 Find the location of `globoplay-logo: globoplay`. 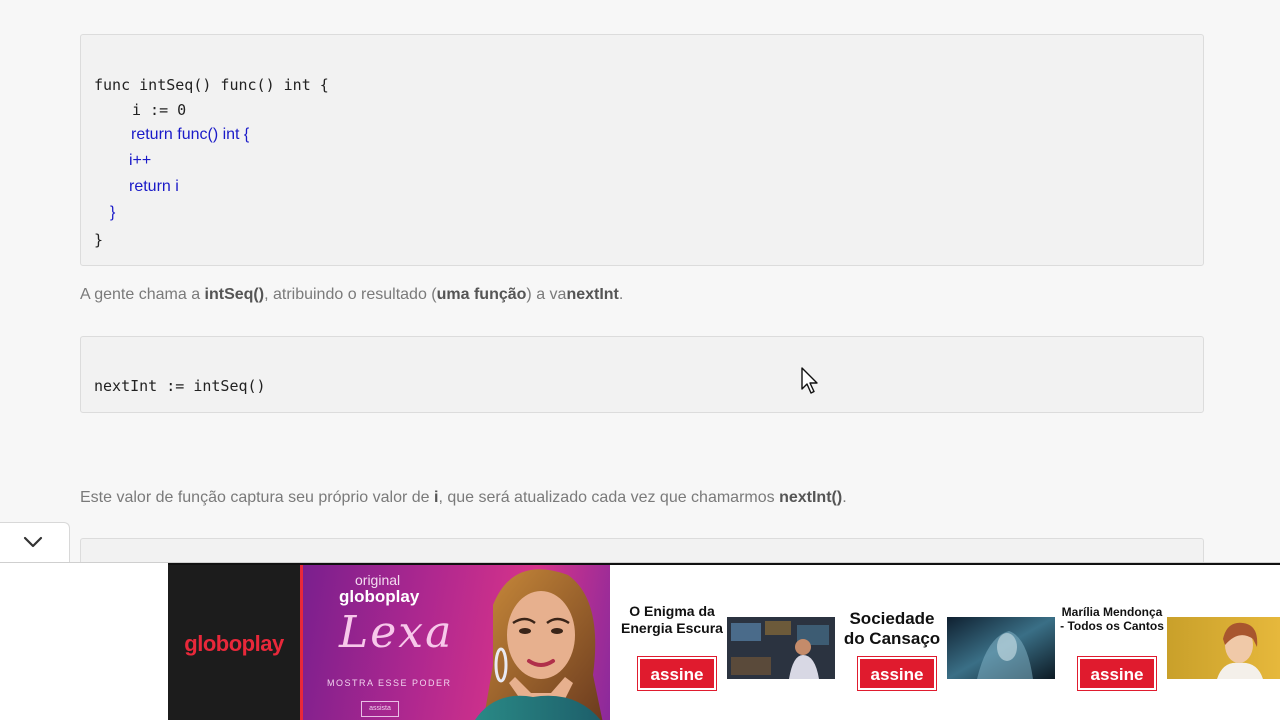

globoplay-logo: globoplay is located at coordinates (234, 643).